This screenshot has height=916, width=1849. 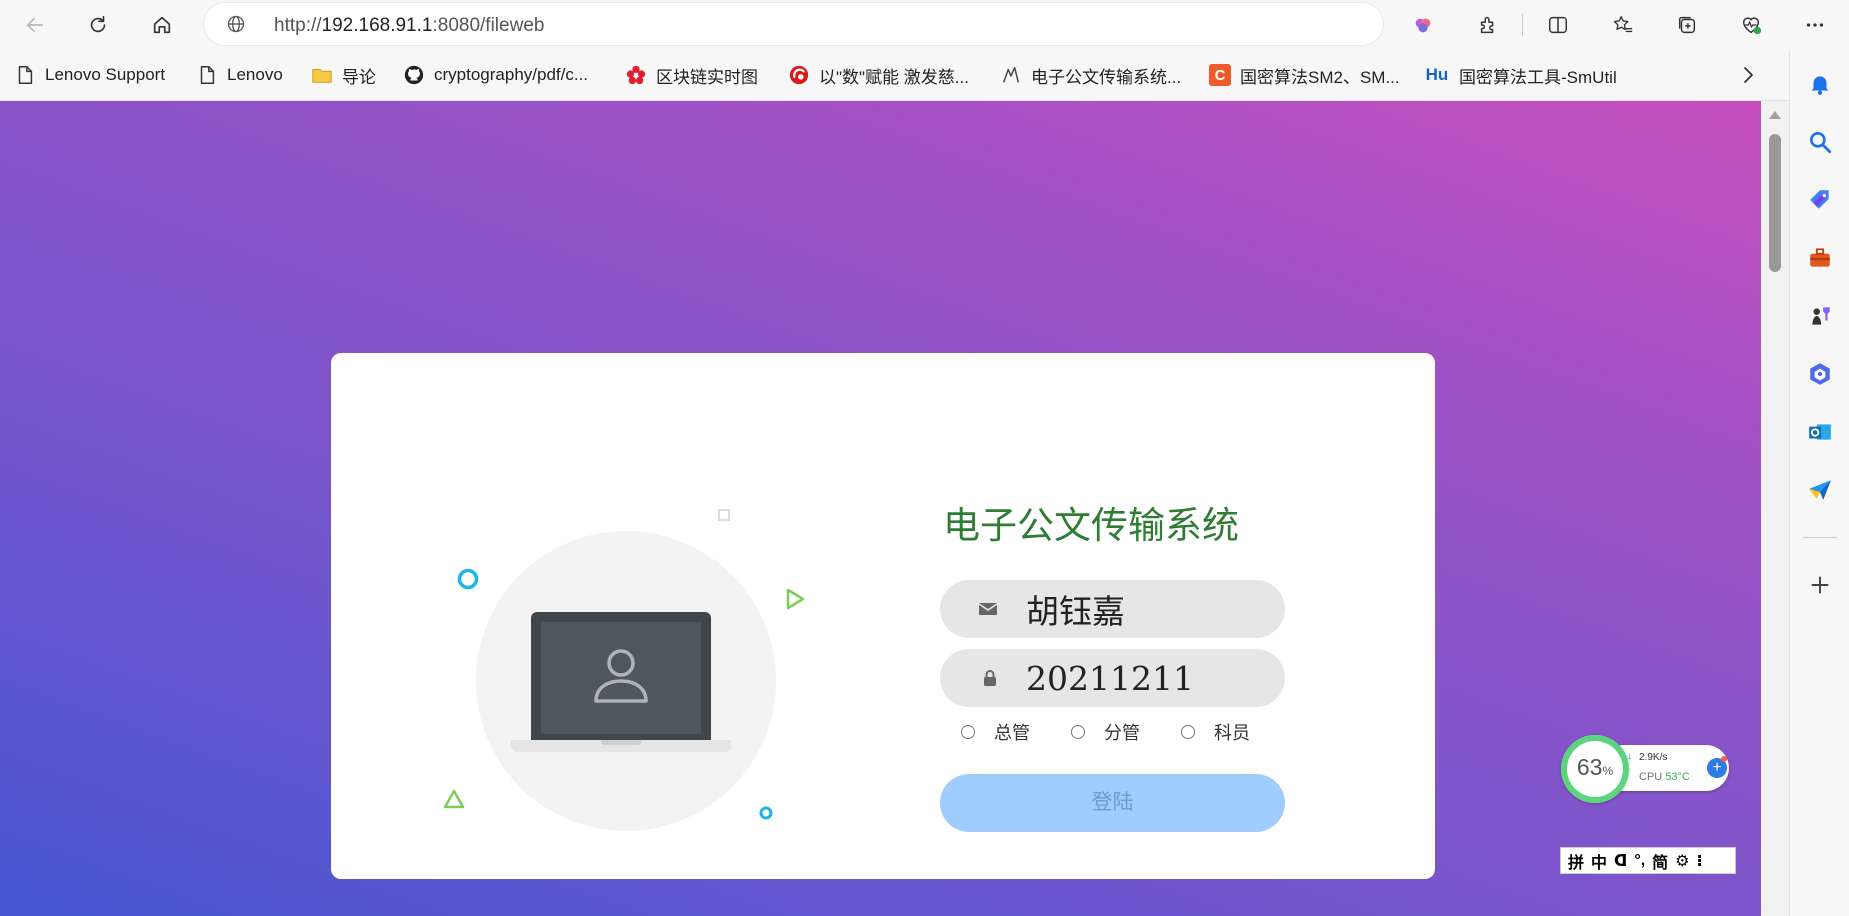 I want to click on notifications-button, so click(x=1820, y=84).